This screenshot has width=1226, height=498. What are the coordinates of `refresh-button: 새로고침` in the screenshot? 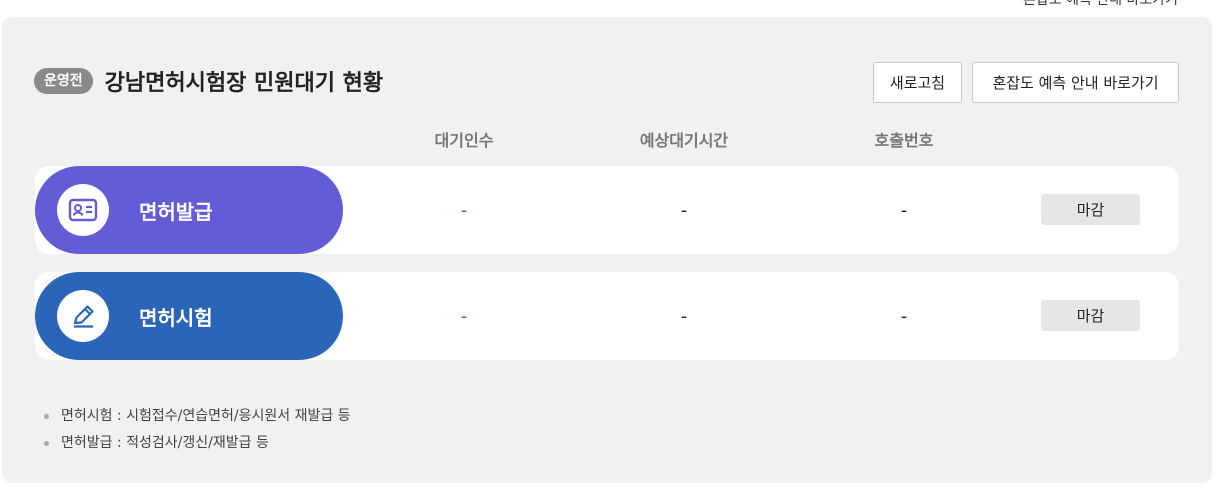 It's located at (917, 82).